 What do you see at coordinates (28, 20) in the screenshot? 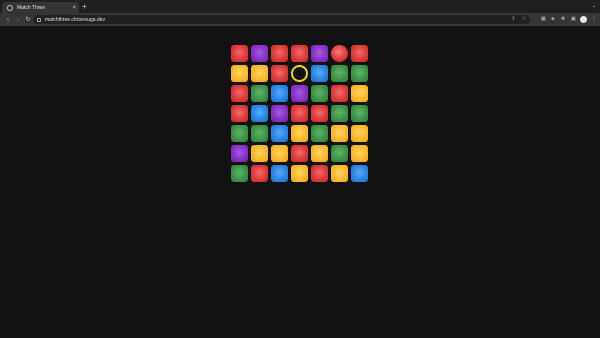
I see `reload-button: ↻` at bounding box center [28, 20].